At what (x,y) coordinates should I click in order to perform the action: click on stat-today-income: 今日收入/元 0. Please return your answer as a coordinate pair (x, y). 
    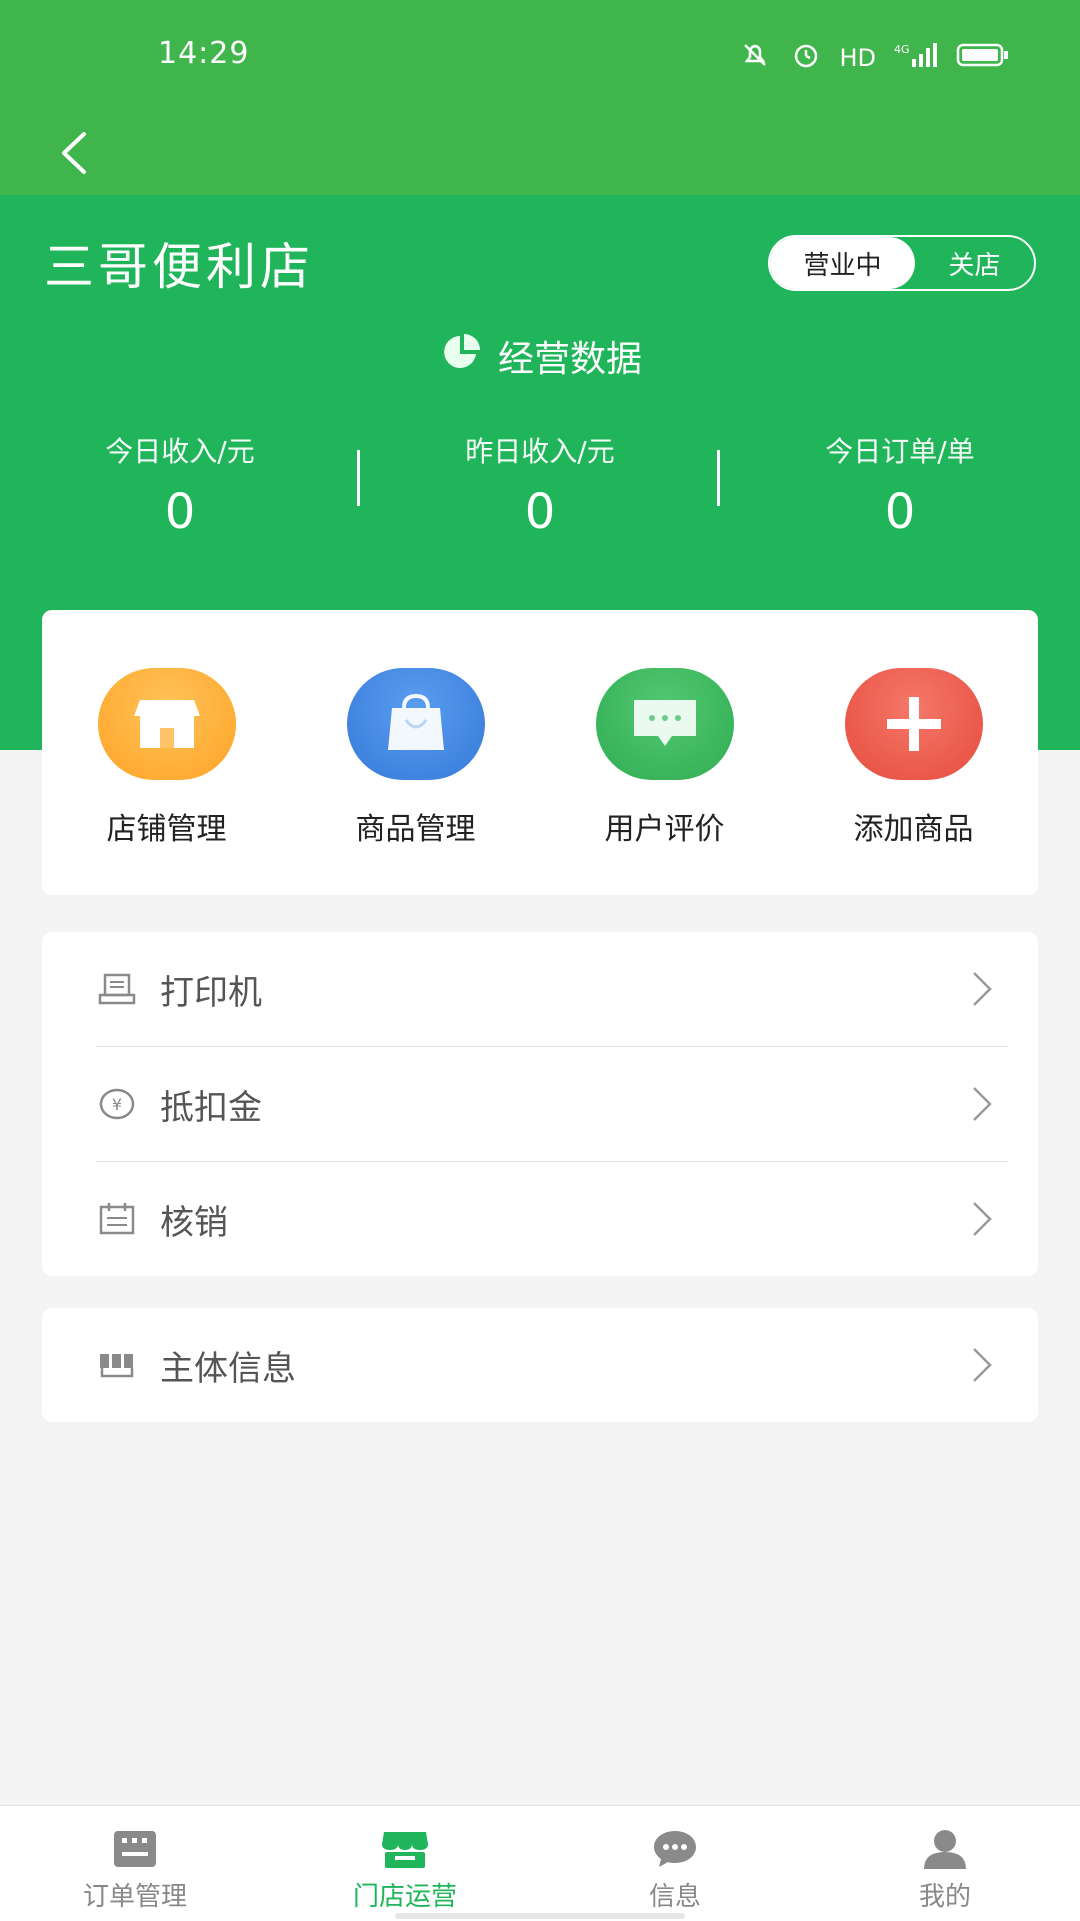
    Looking at the image, I should click on (180, 500).